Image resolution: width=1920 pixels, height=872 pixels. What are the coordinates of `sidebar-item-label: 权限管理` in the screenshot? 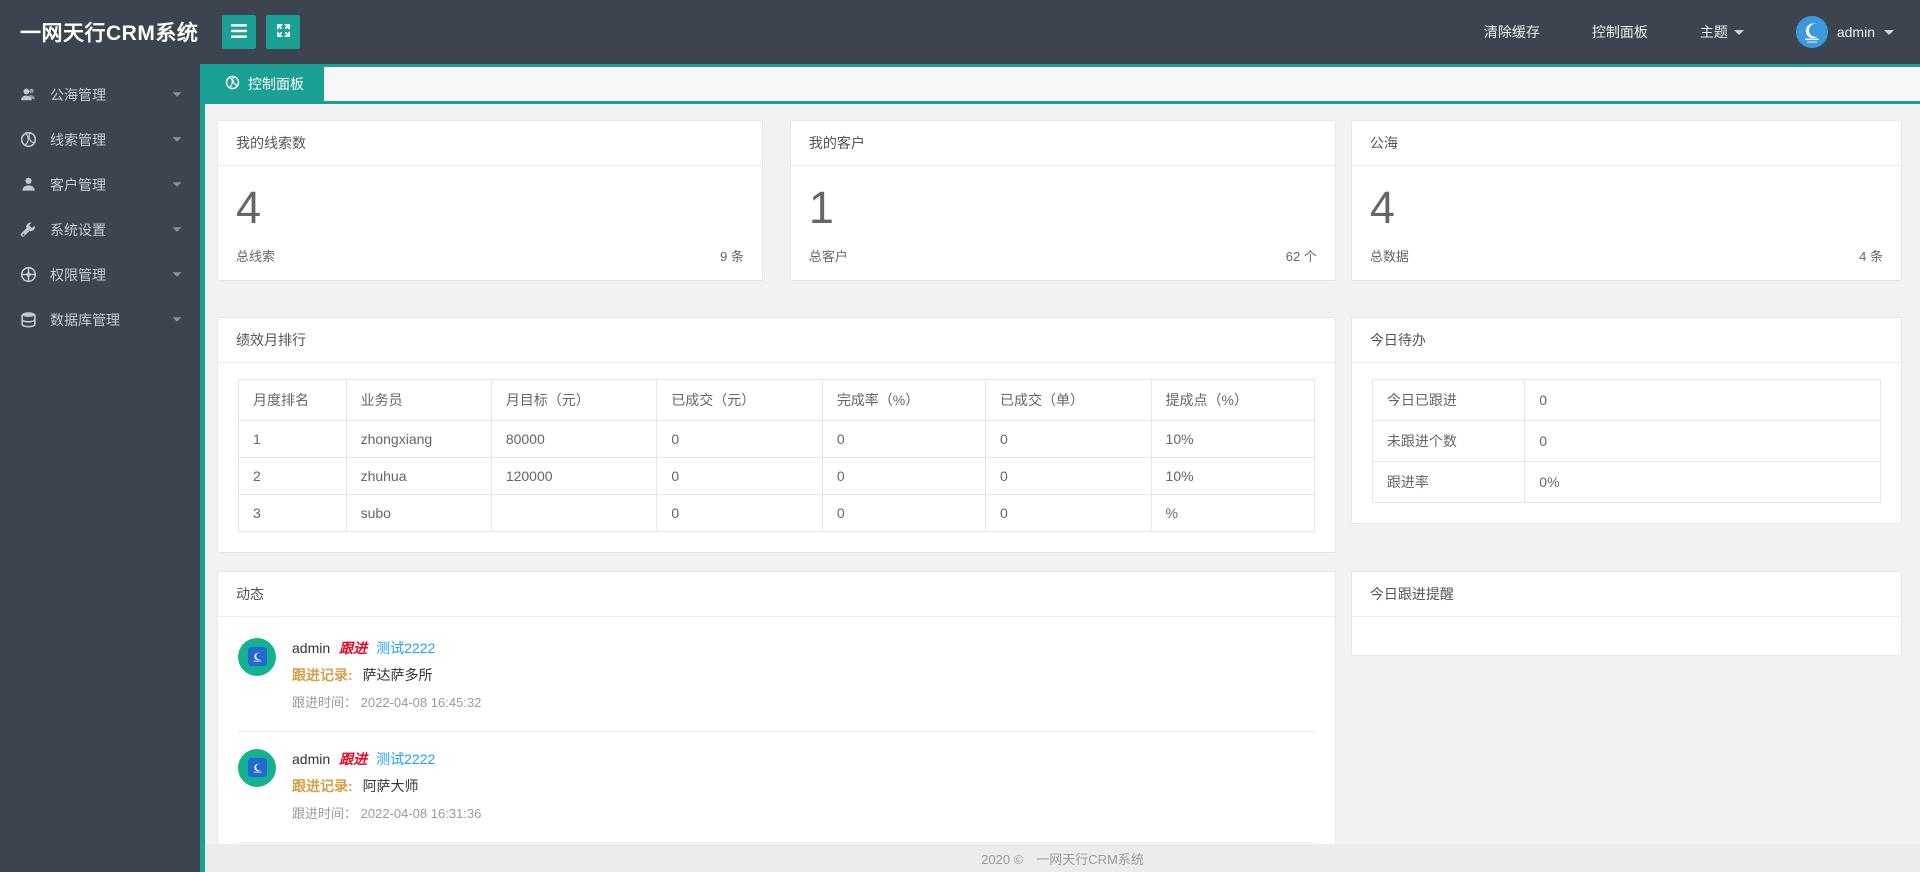 It's located at (78, 274).